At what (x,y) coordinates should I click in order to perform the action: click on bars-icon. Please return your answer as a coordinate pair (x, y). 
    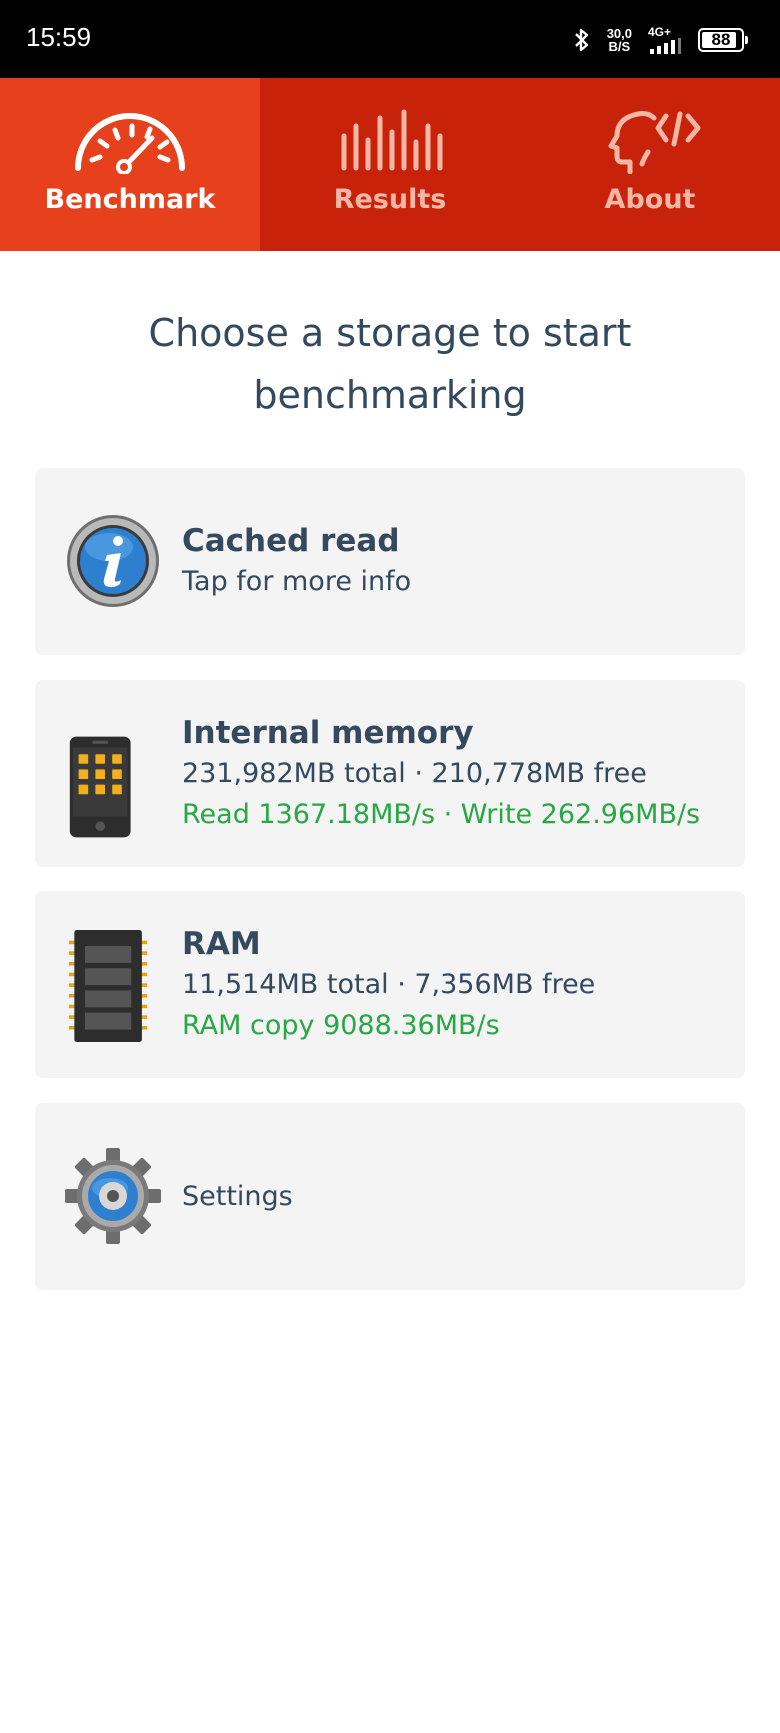
    Looking at the image, I should click on (392, 140).